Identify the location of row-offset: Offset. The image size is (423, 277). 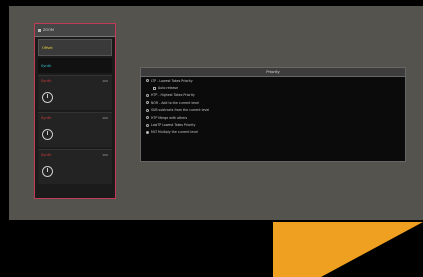
(75, 47).